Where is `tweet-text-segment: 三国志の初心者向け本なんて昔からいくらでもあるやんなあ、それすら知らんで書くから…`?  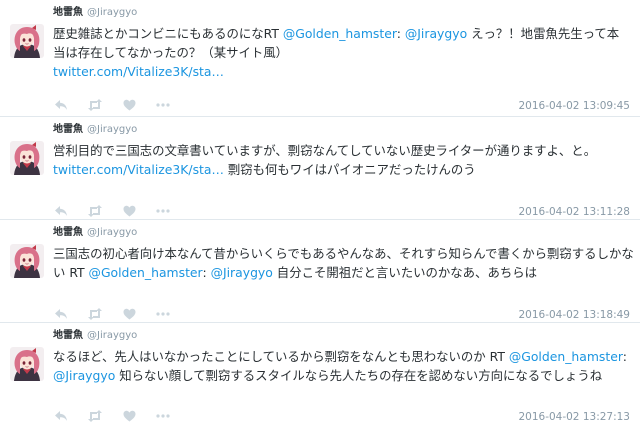 tweet-text-segment: 三国志の初心者向け本なんて昔からいくらでもあるやんなあ、それすら知らんで書くから… is located at coordinates (343, 253).